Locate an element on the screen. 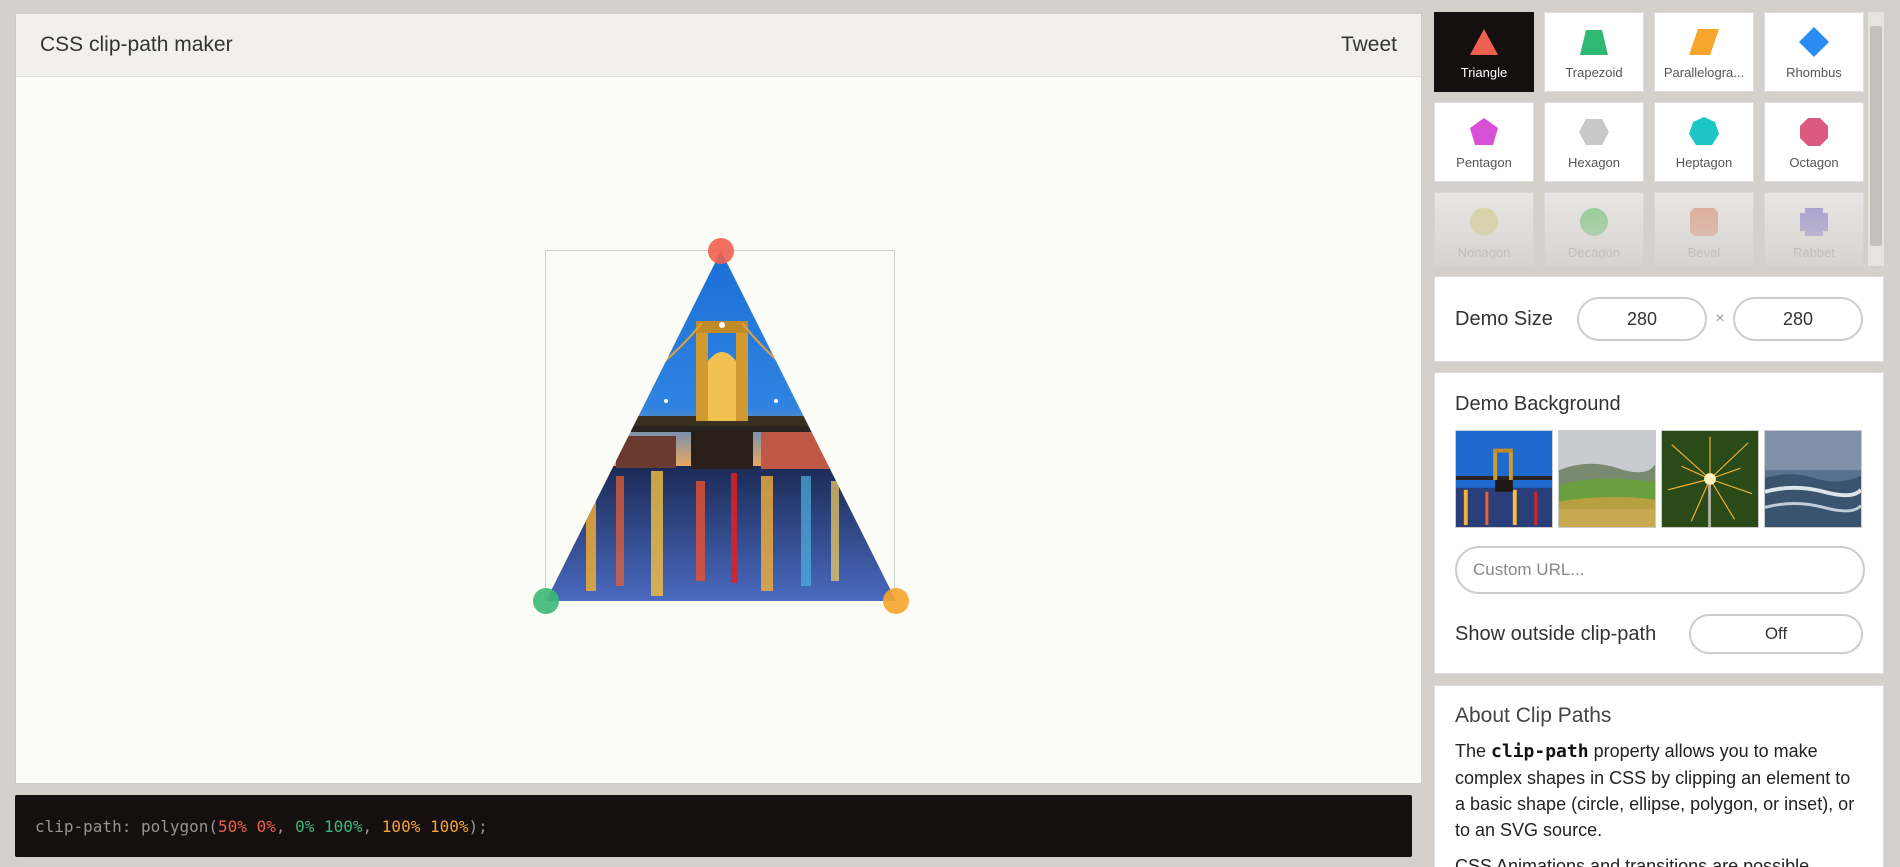 This screenshot has height=867, width=1900. custom-url-input is located at coordinates (1660, 570).